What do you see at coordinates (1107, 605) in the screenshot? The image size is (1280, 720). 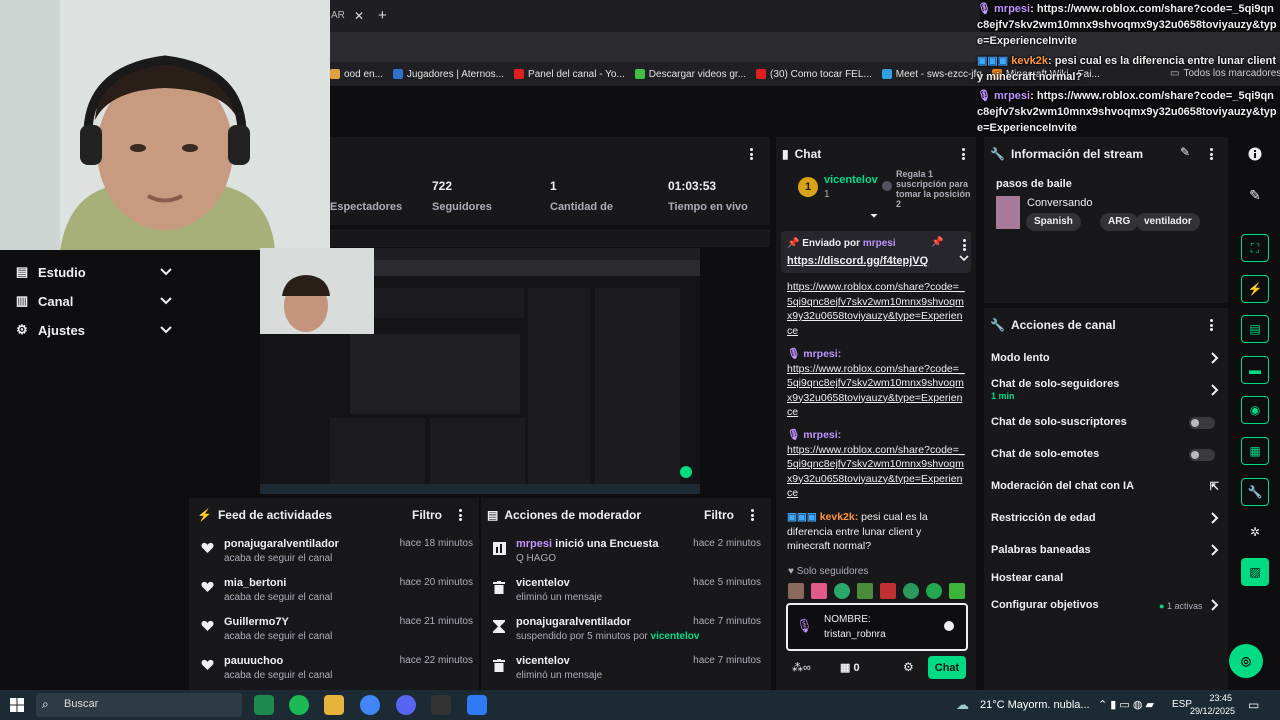 I see `action-goals: Configurar objetivos ● 1 activas` at bounding box center [1107, 605].